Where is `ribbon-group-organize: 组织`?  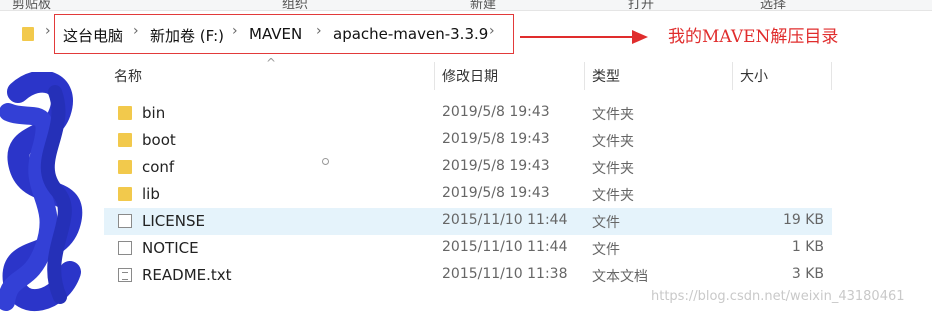 ribbon-group-organize: 组织 is located at coordinates (295, 5).